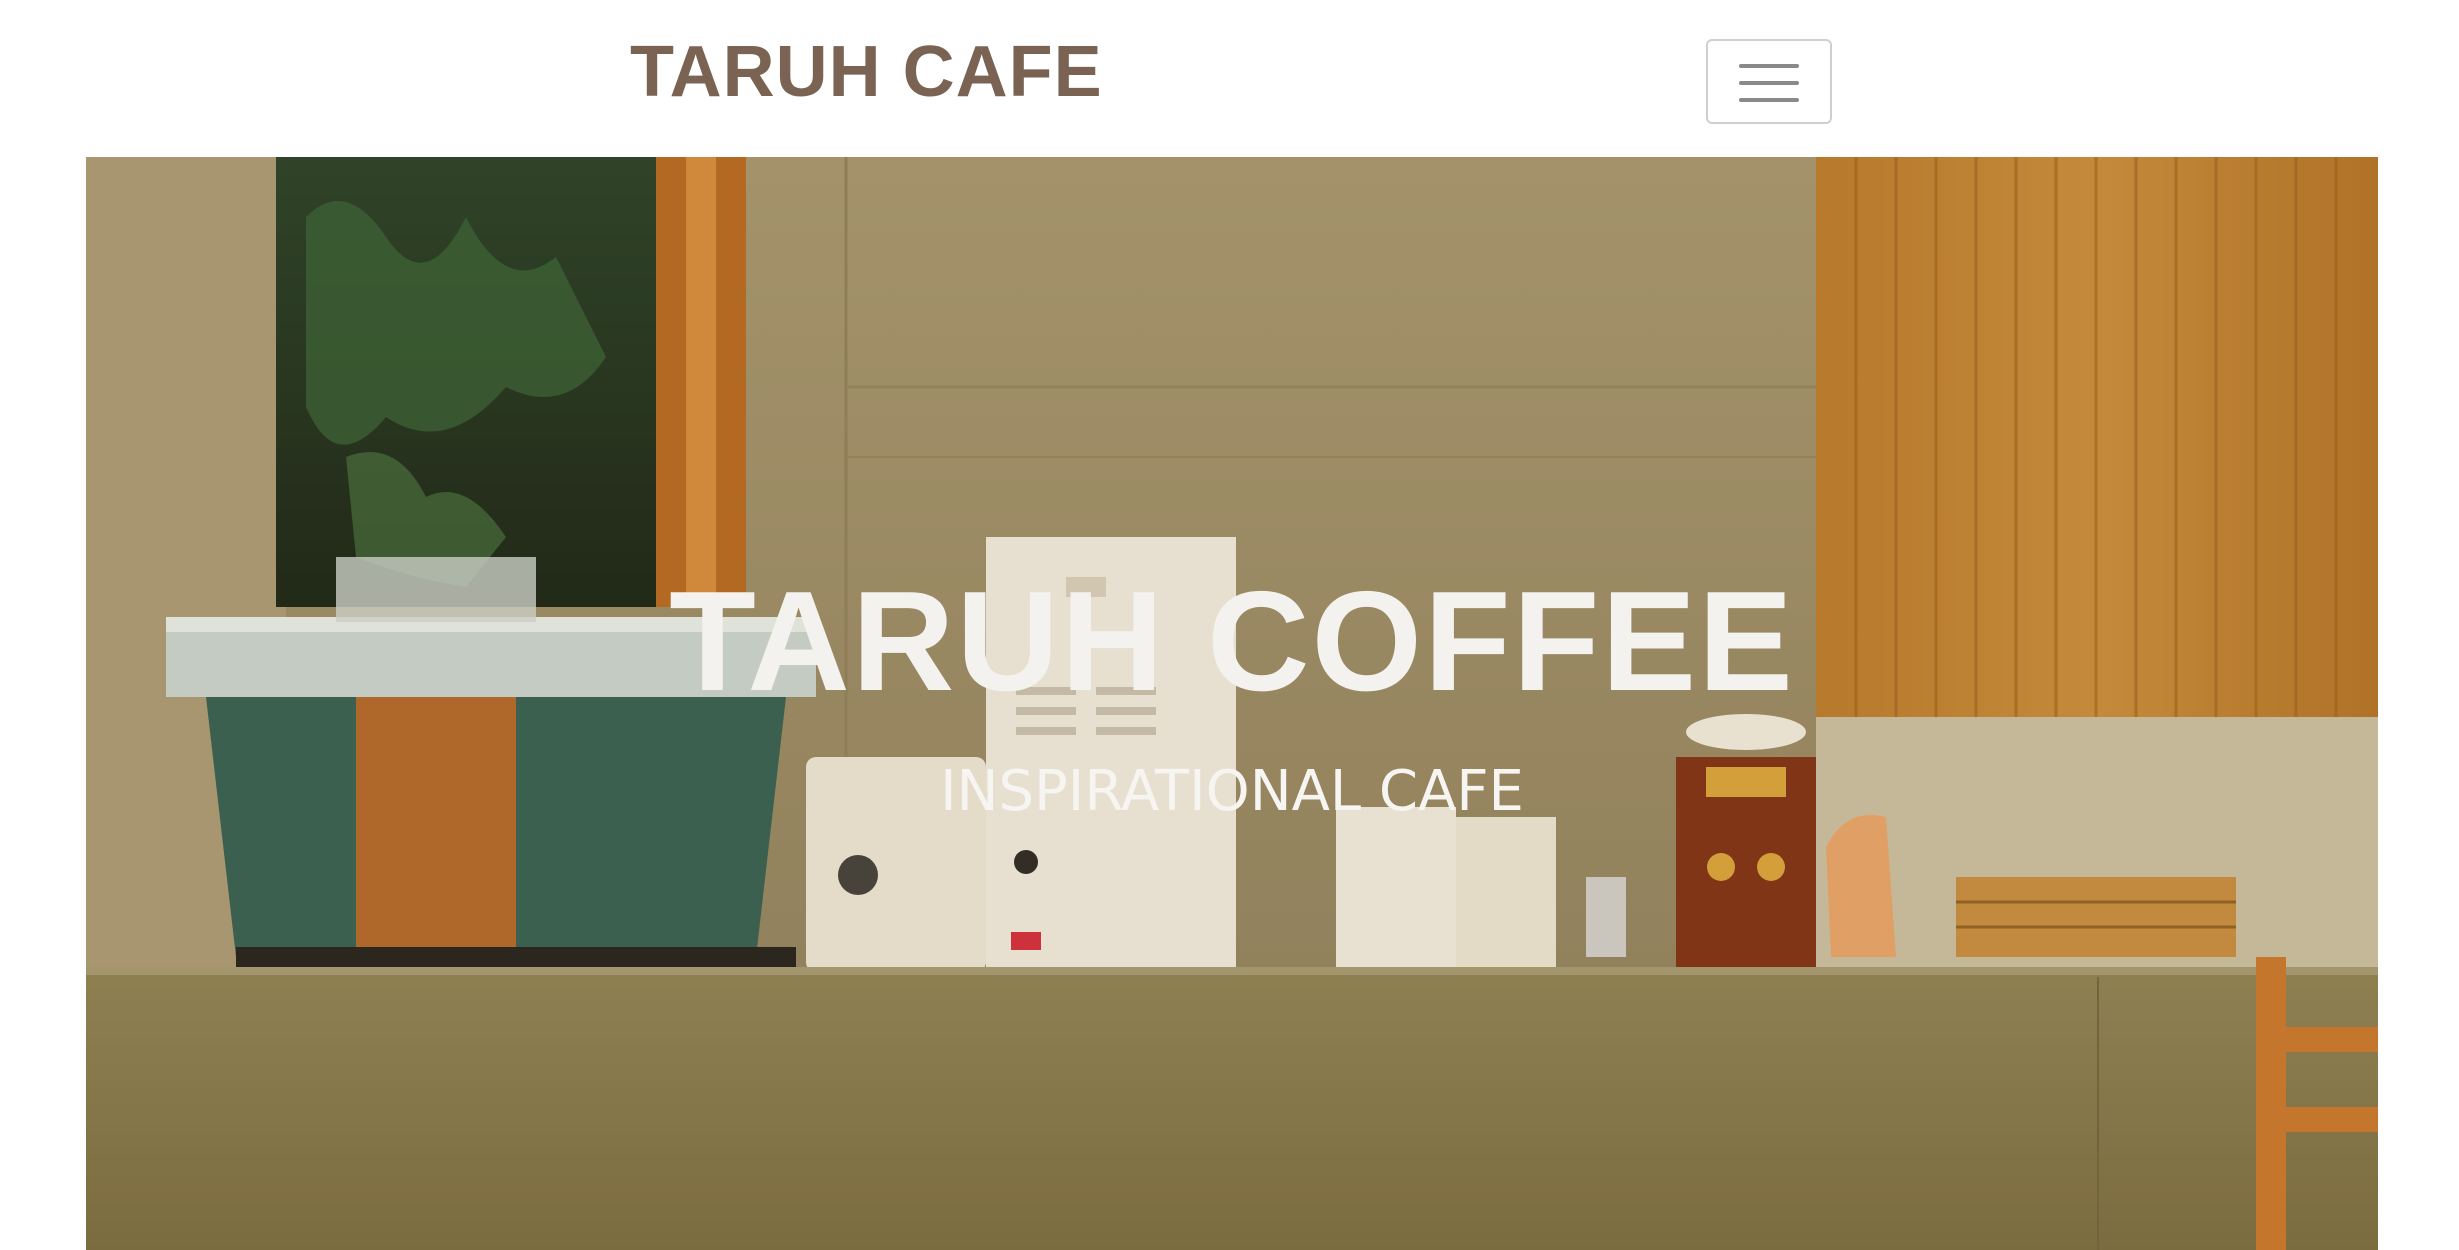  Describe the element at coordinates (1229, 78) in the screenshot. I see `navbar: TARUH CAFE` at that location.